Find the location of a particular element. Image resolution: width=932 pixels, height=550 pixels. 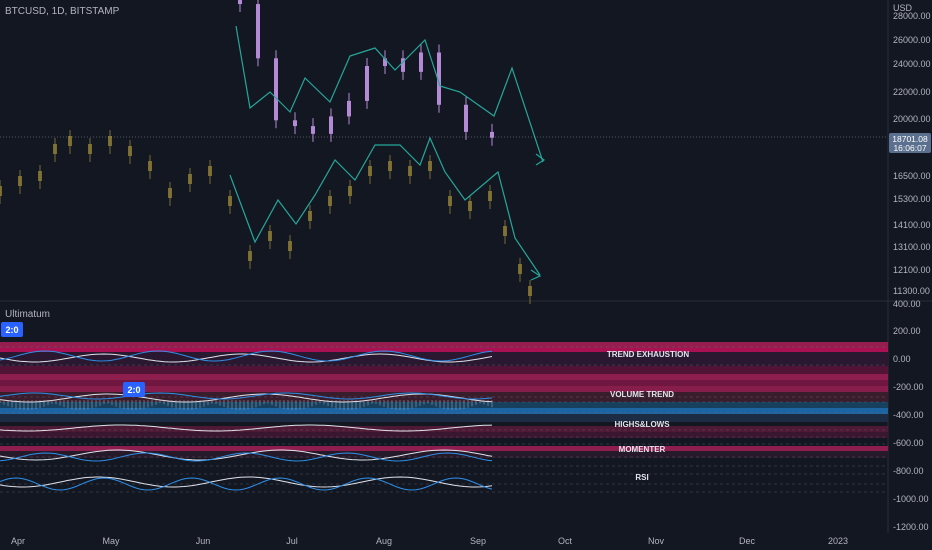

signal-badge-1: 2:0 is located at coordinates (134, 389).